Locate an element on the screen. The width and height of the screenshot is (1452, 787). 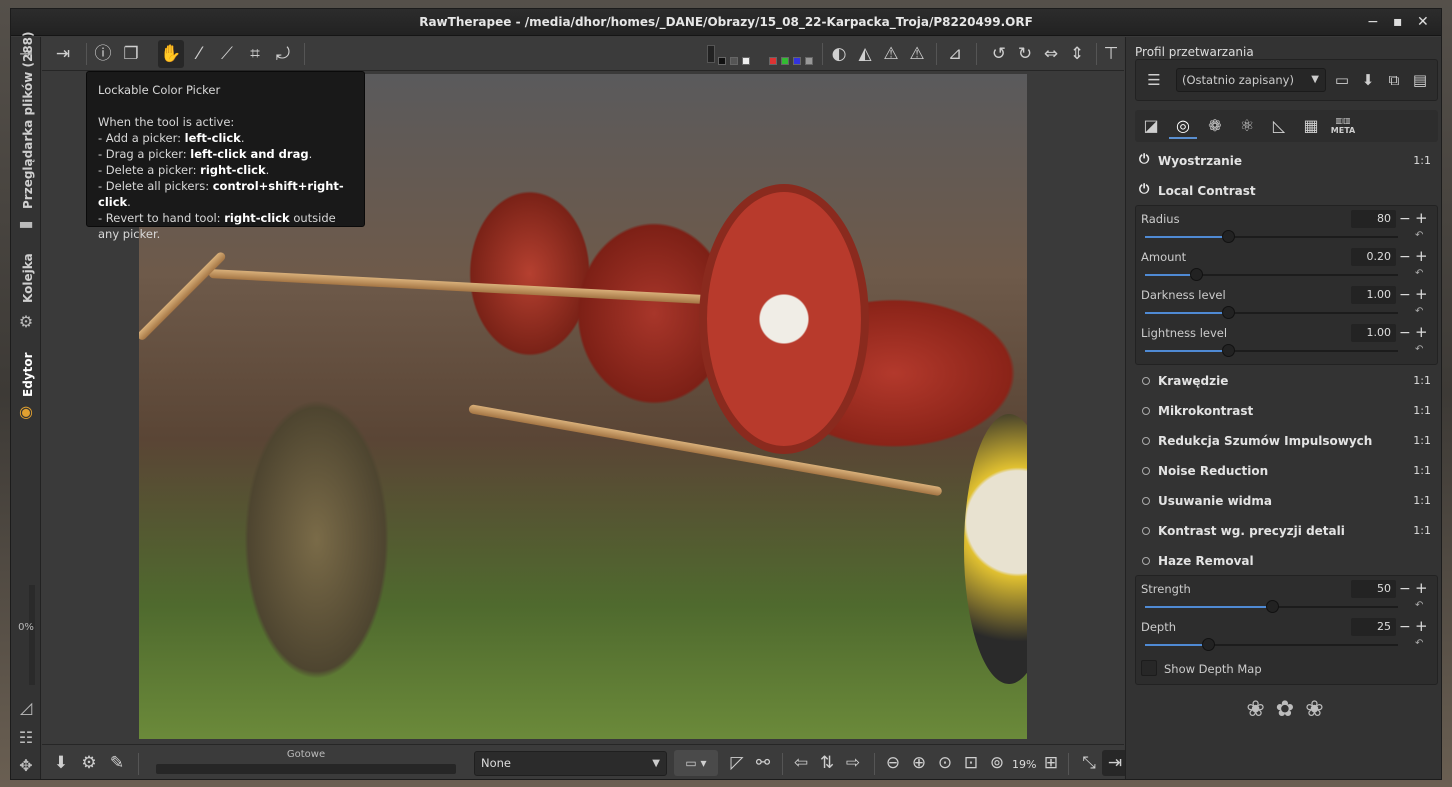
focus-mask-icon is located at coordinates (711, 54).